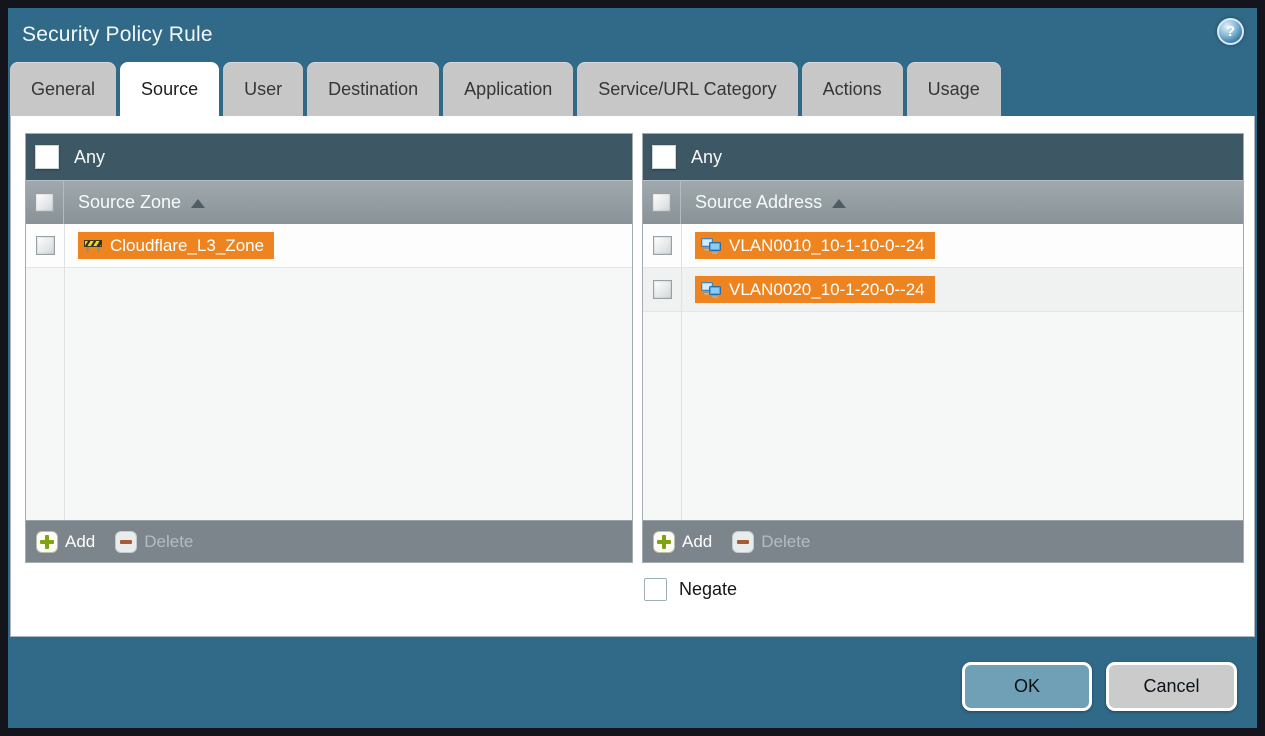  What do you see at coordinates (664, 157) in the screenshot?
I see `source-address-any-checkbox` at bounding box center [664, 157].